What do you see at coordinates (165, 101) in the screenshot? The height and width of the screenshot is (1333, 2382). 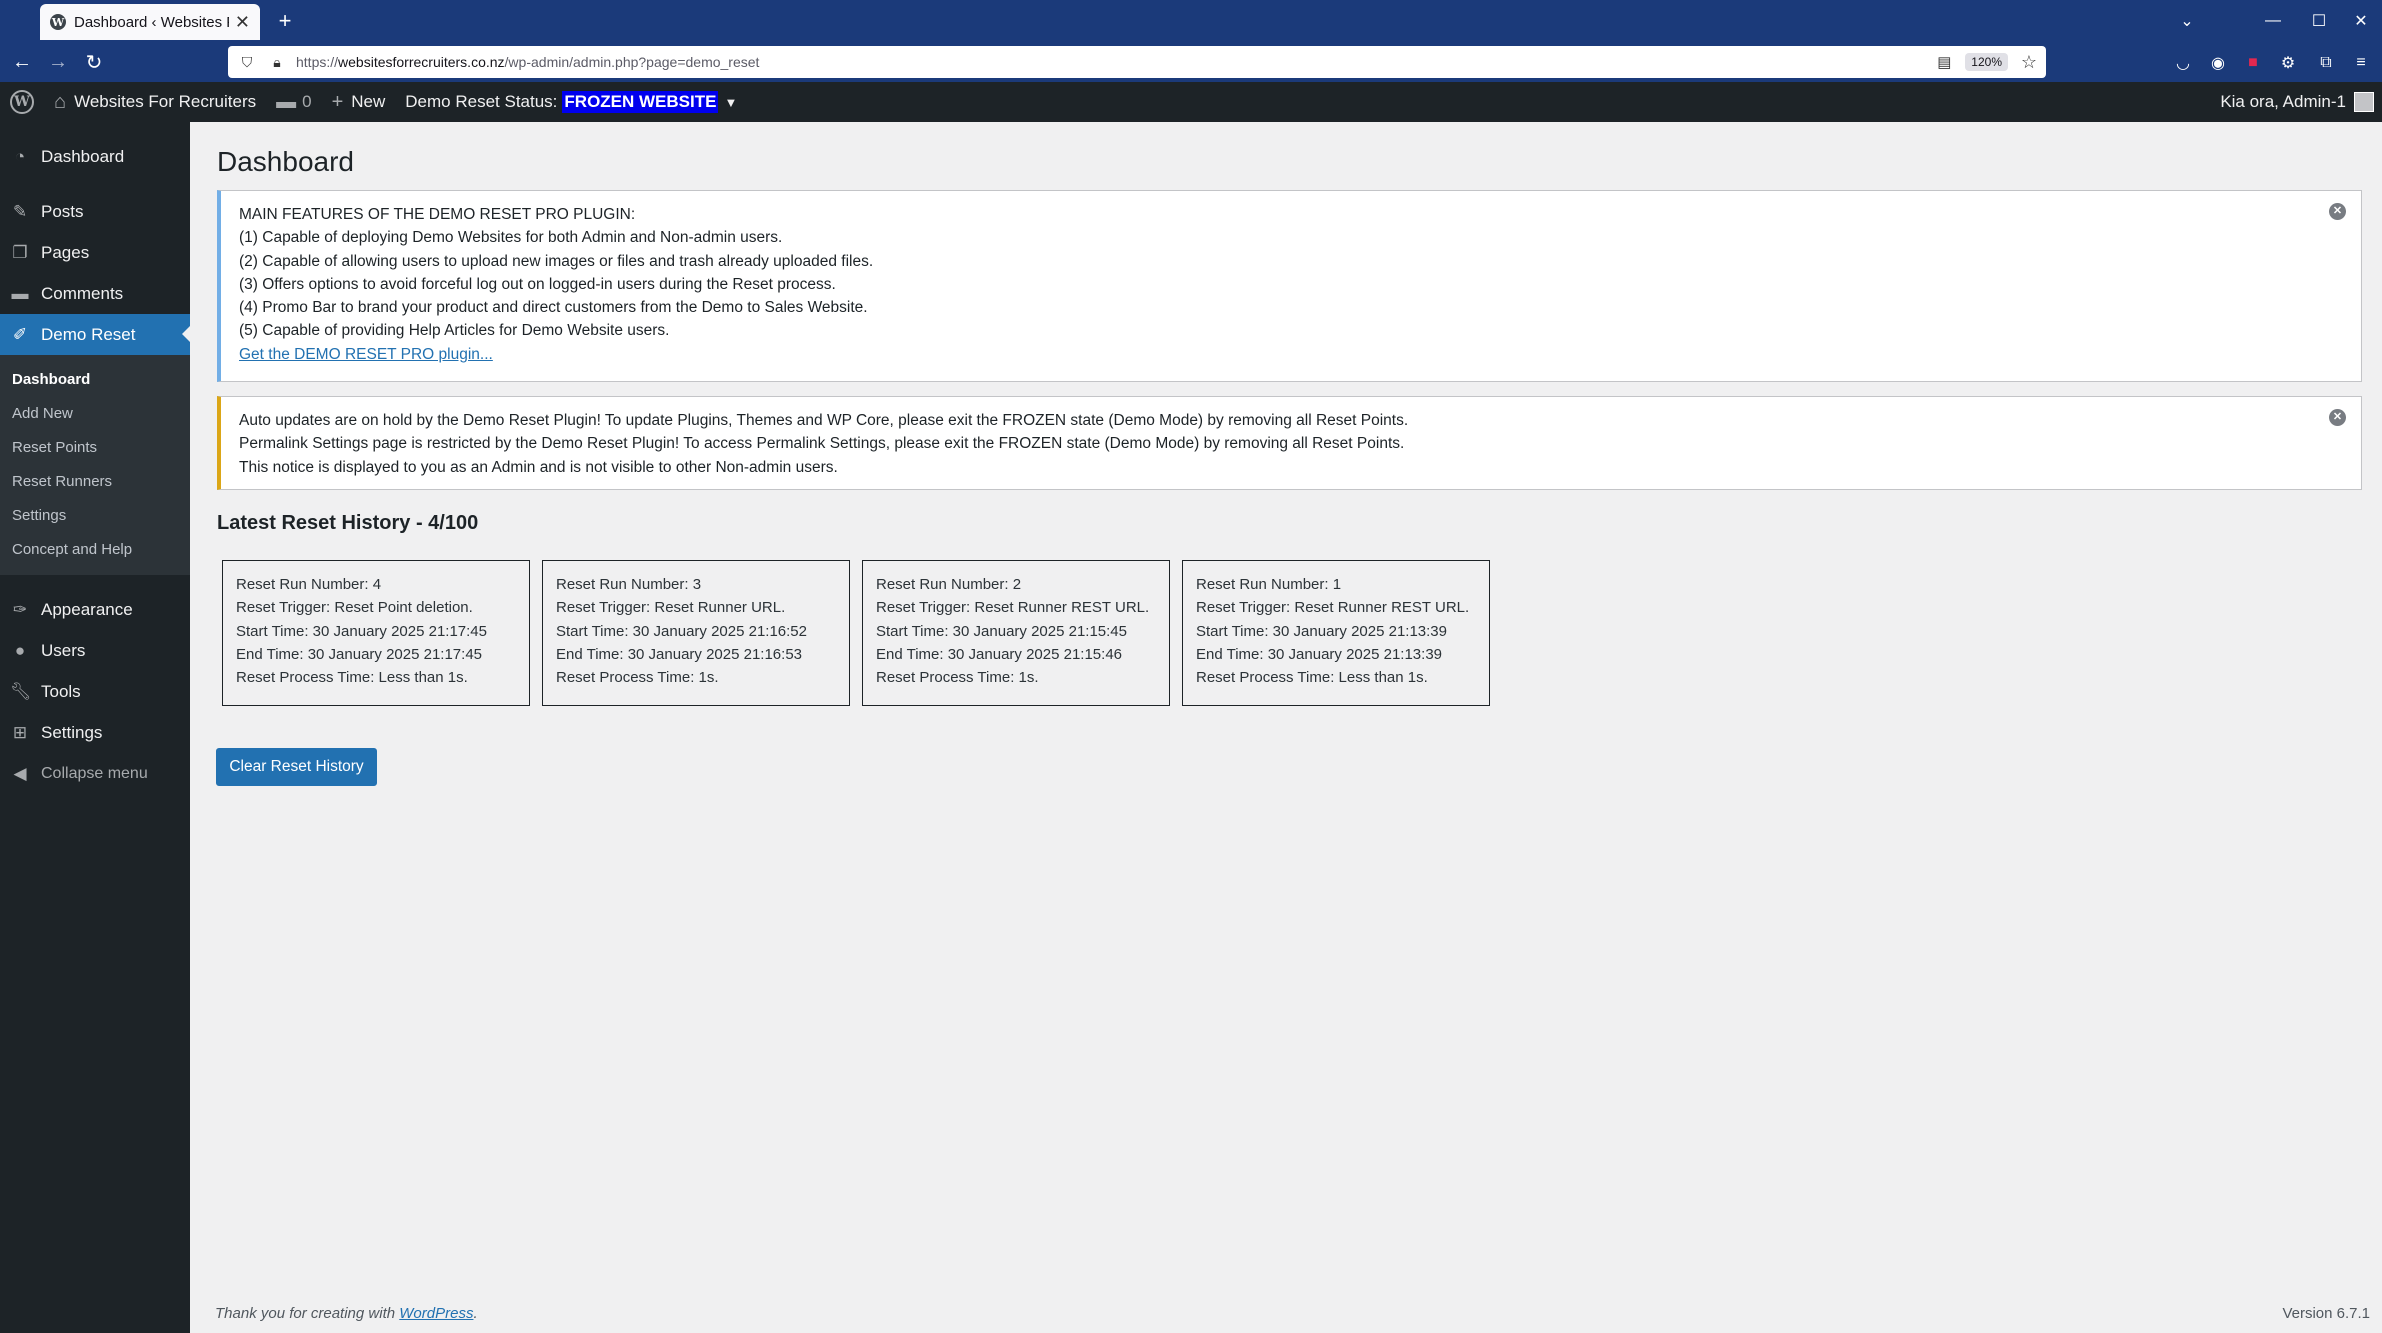 I see `site-name: Websites For Recruiters` at bounding box center [165, 101].